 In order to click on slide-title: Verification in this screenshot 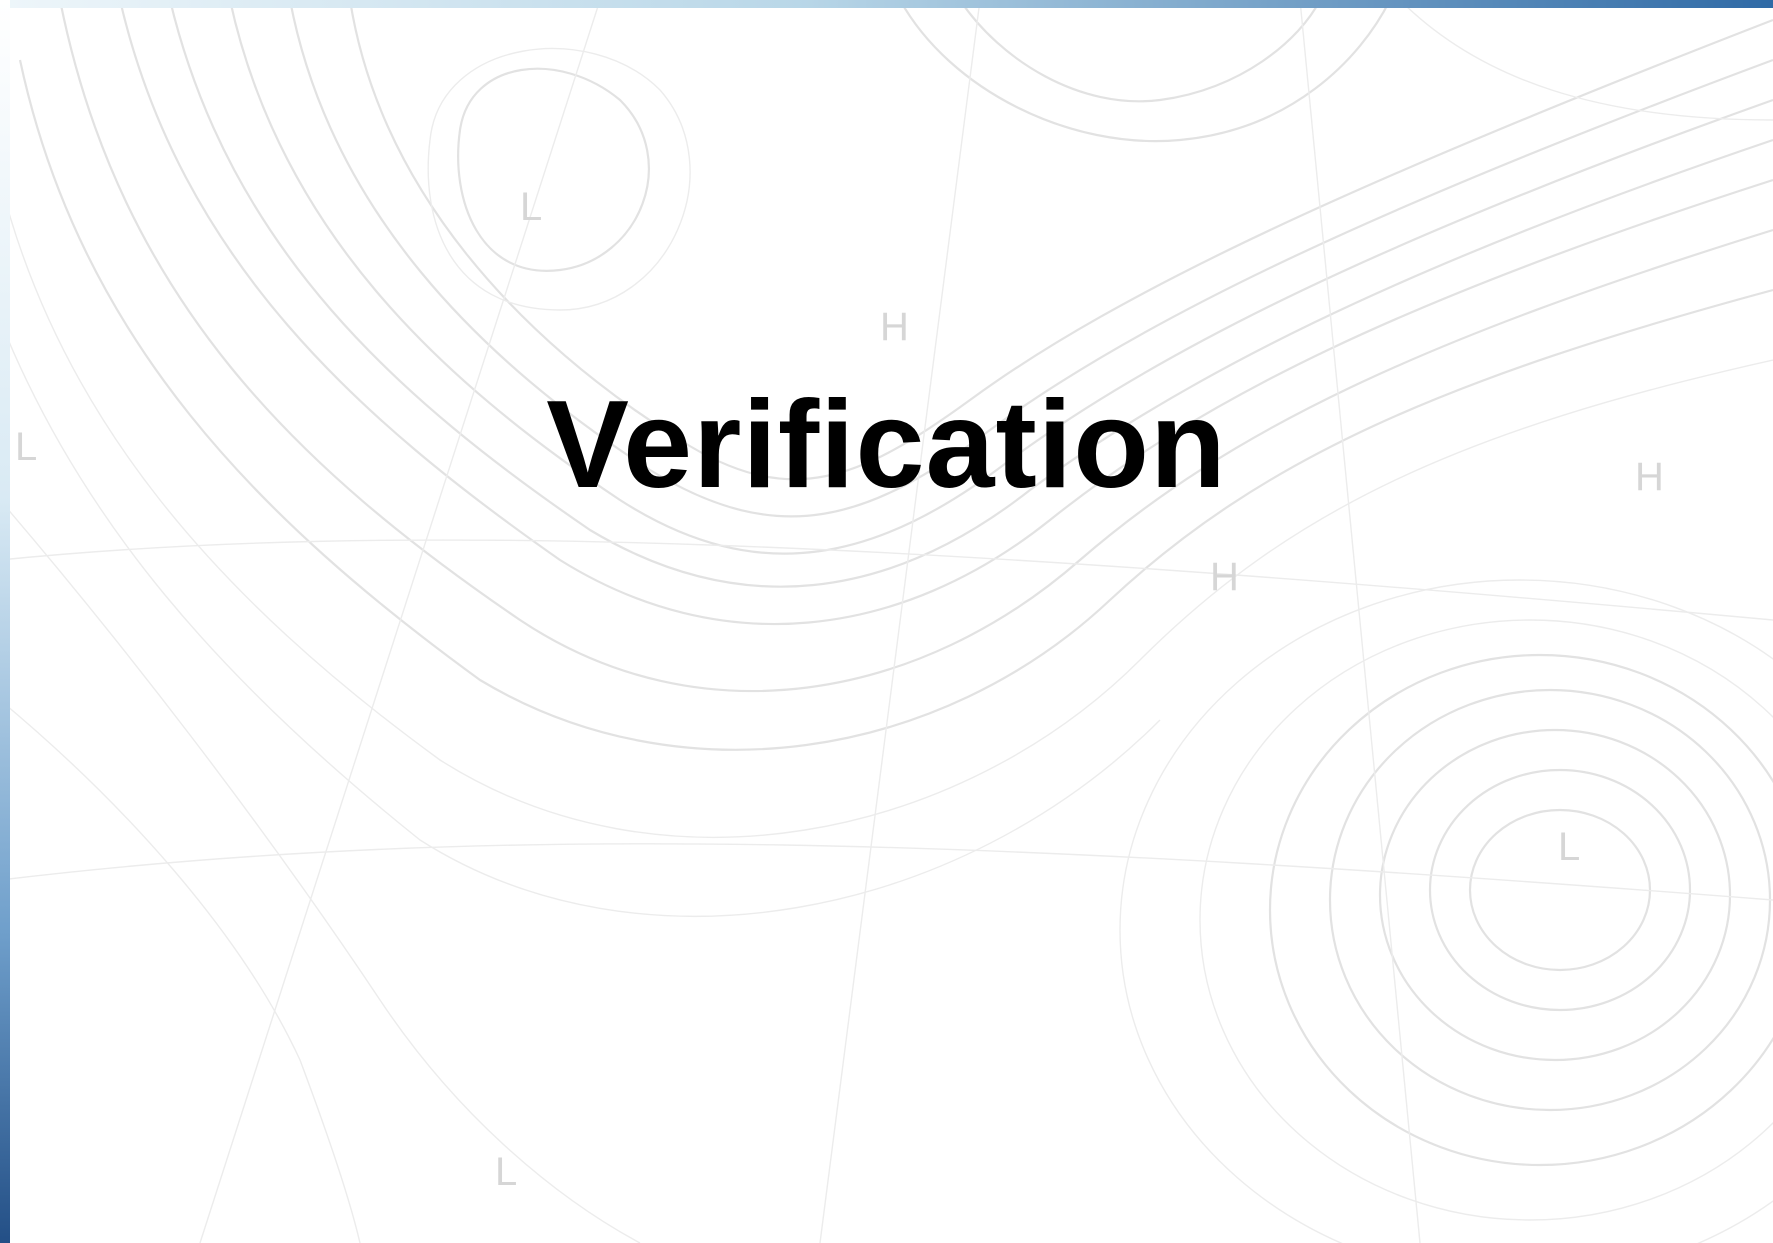, I will do `click(886, 445)`.